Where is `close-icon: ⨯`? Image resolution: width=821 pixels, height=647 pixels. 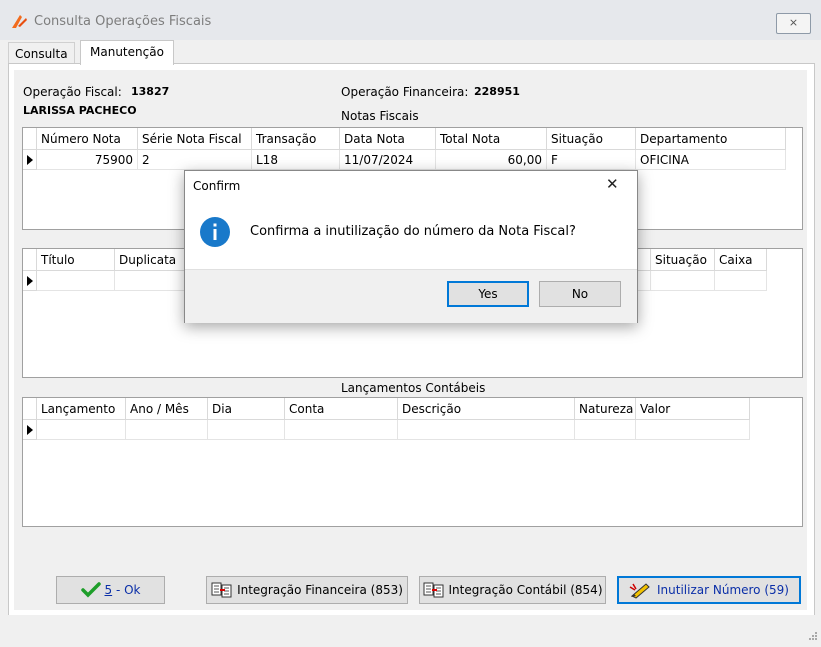
close-icon: ⨯ is located at coordinates (793, 22).